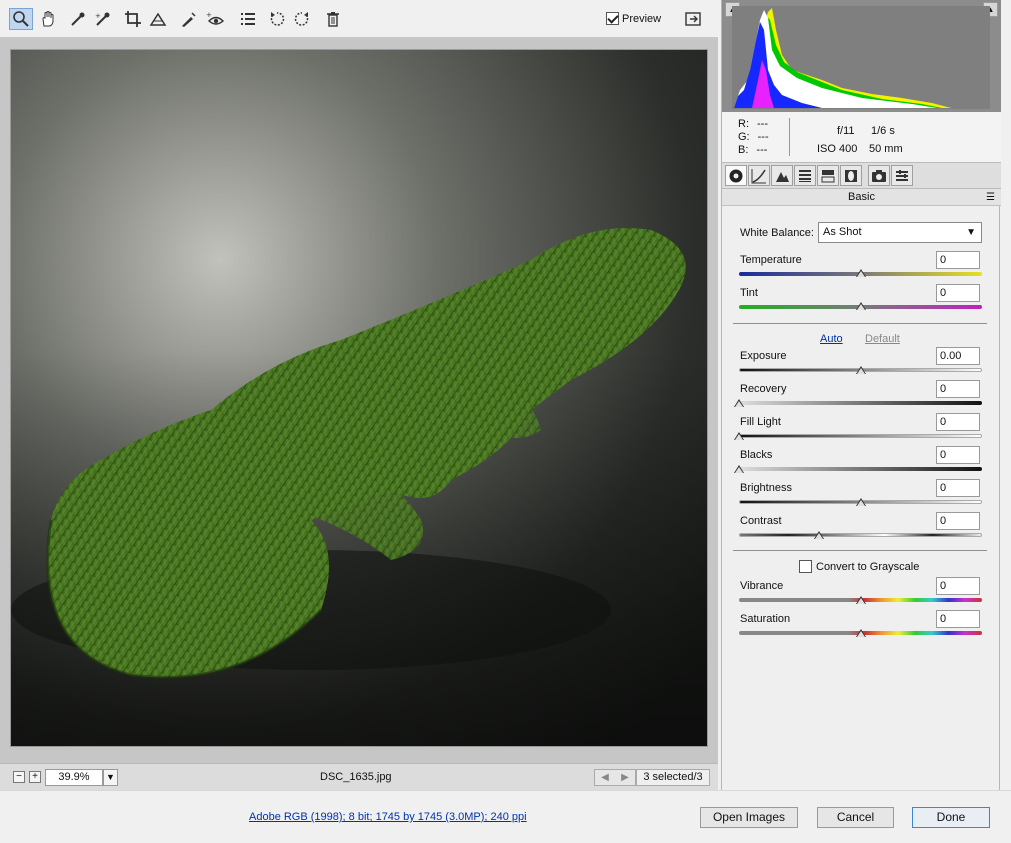 The width and height of the screenshot is (1011, 843). I want to click on aperture-icon, so click(736, 175).